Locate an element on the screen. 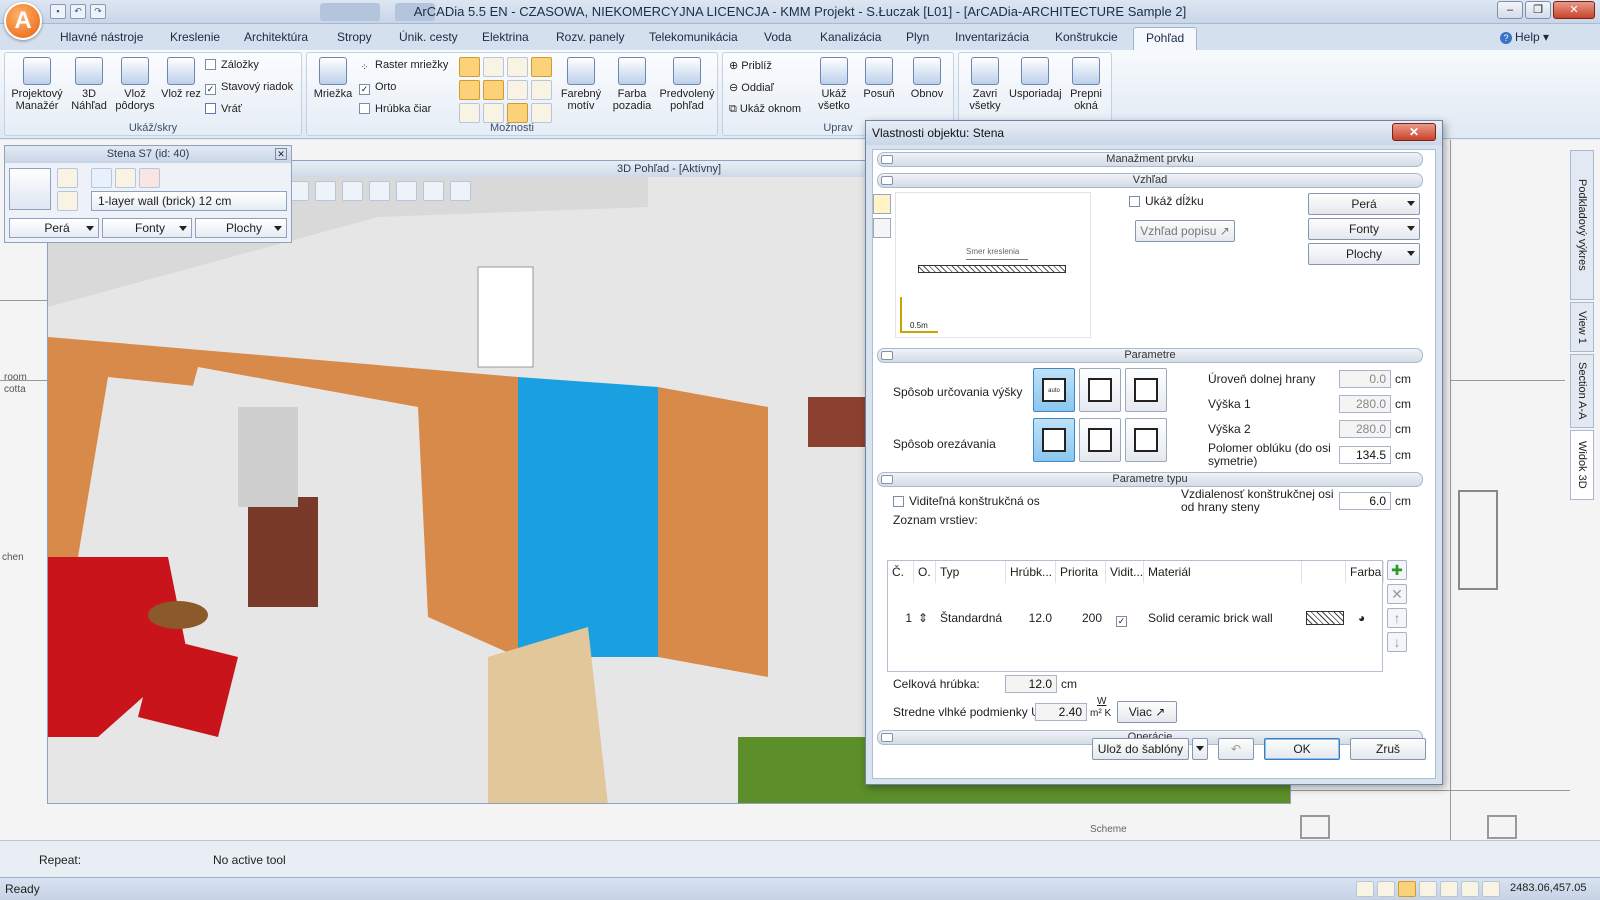 The width and height of the screenshot is (1600, 900). side-tab-section: Section A-A is located at coordinates (1582, 391).